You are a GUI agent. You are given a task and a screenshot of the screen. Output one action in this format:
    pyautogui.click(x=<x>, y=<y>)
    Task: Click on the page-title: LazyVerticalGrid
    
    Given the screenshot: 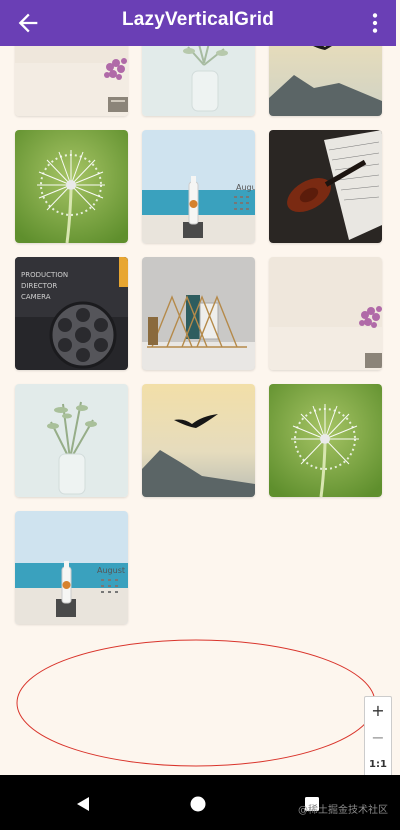 What is the action you would take?
    pyautogui.click(x=198, y=19)
    